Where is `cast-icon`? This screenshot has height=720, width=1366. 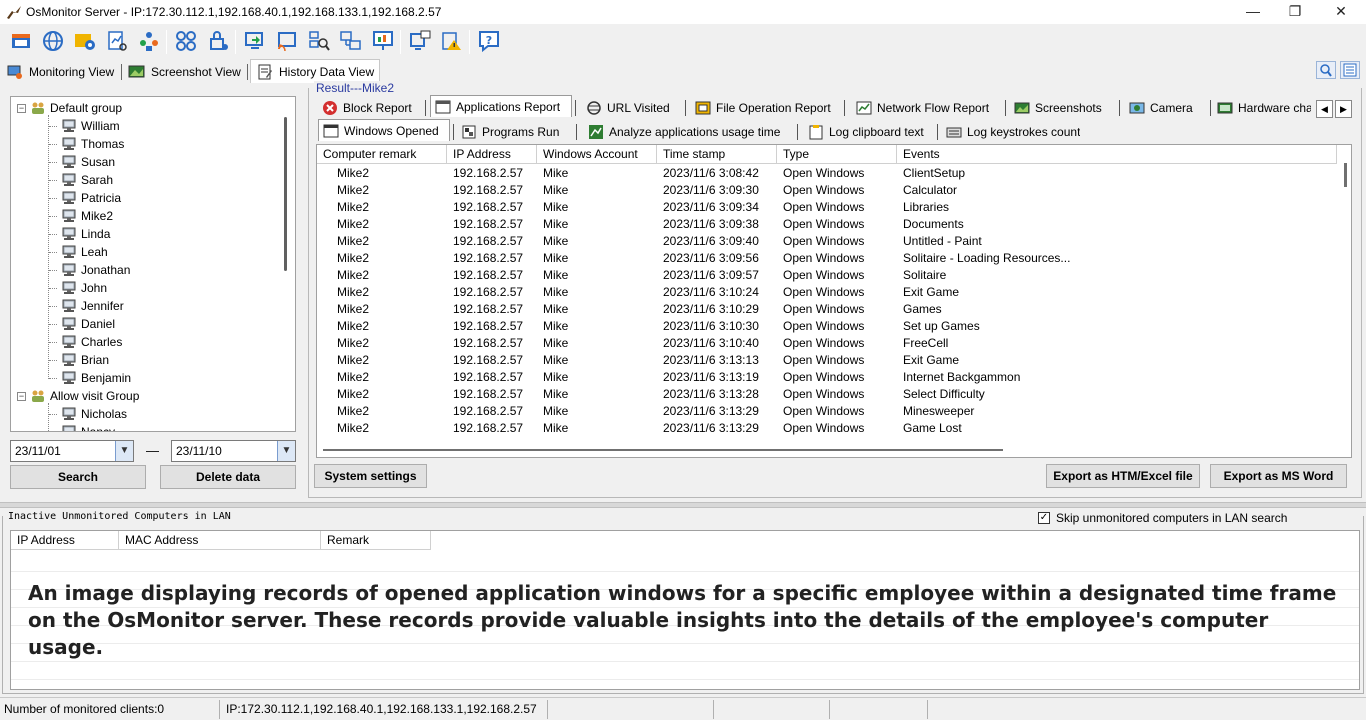 cast-icon is located at coordinates (287, 41).